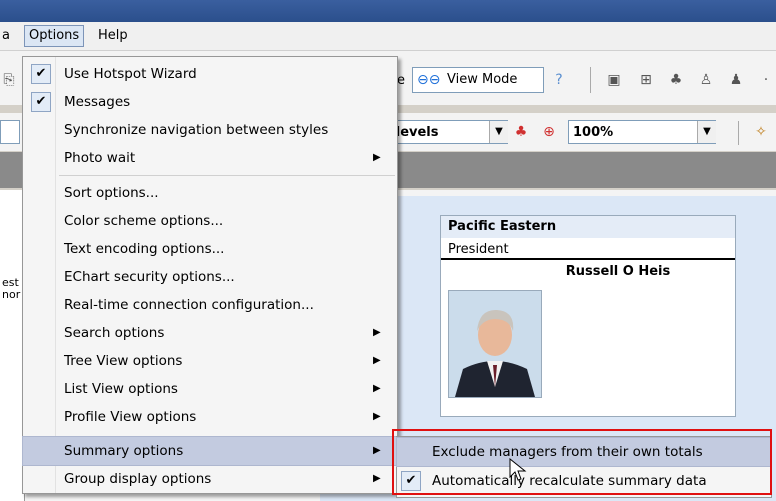 The width and height of the screenshot is (776, 501). I want to click on menu-item-photo-wait: Photo wait ▶, so click(210, 158).